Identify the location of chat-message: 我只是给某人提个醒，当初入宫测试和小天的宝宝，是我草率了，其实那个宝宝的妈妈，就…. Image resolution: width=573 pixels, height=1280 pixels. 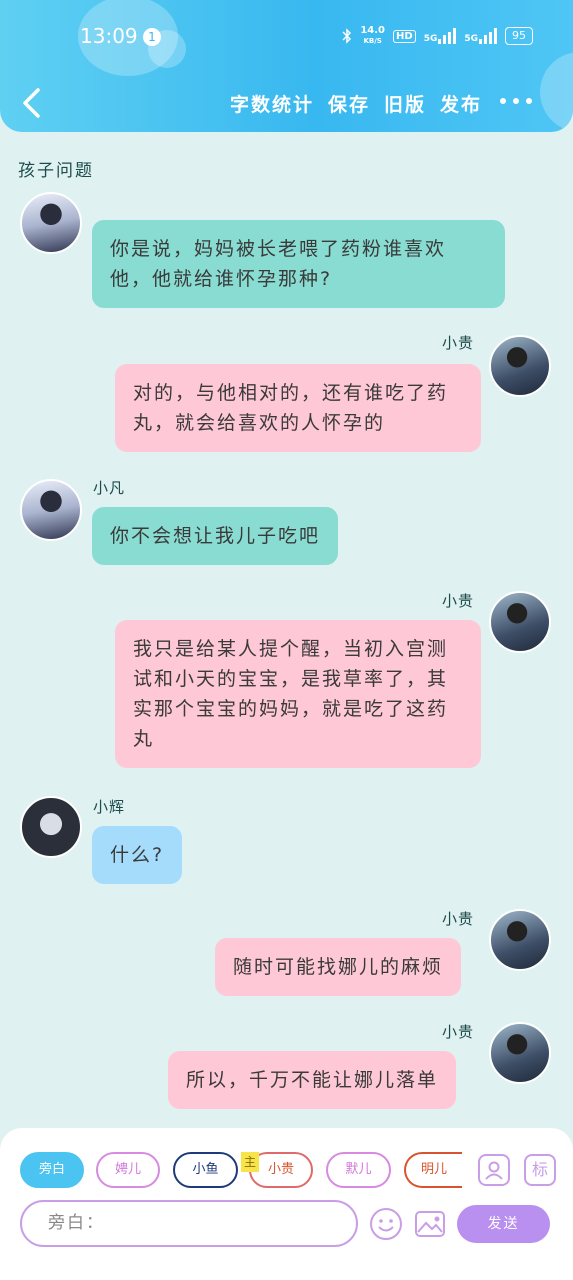
(298, 694).